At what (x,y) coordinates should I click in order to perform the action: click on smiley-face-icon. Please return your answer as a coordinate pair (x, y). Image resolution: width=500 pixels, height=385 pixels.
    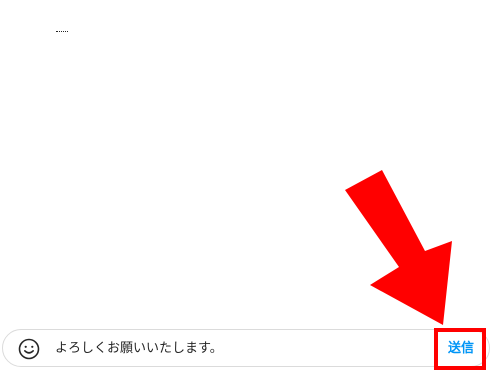
    Looking at the image, I should click on (29, 349).